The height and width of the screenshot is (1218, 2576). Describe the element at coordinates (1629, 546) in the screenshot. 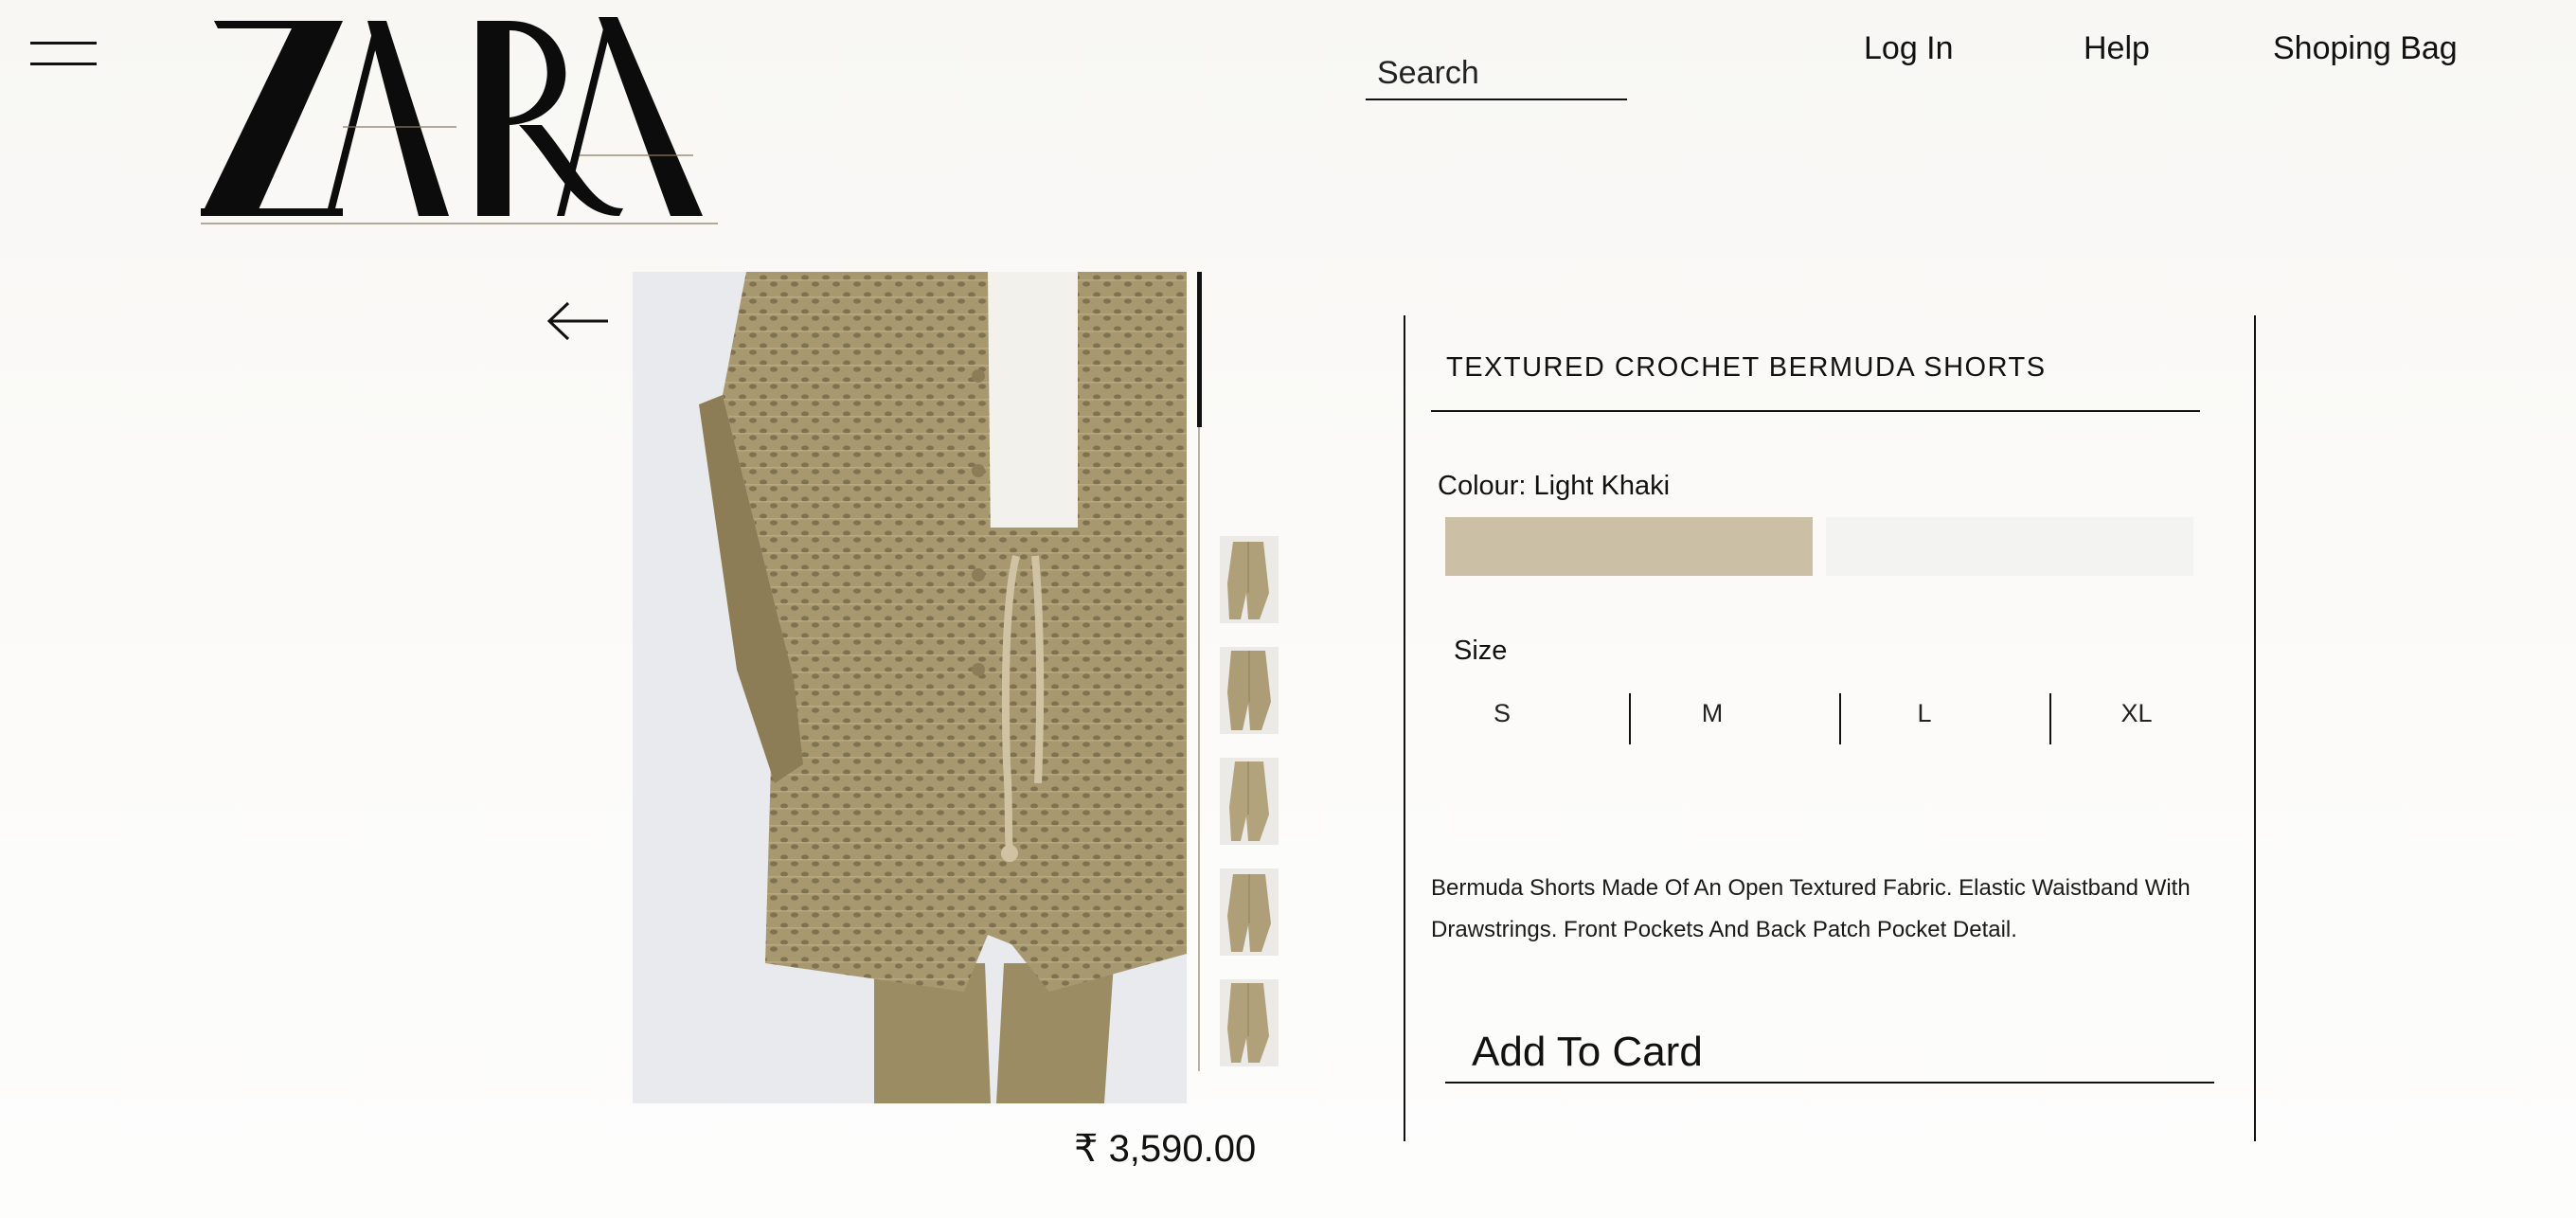

I see `colour-swatch-light-khaki` at that location.